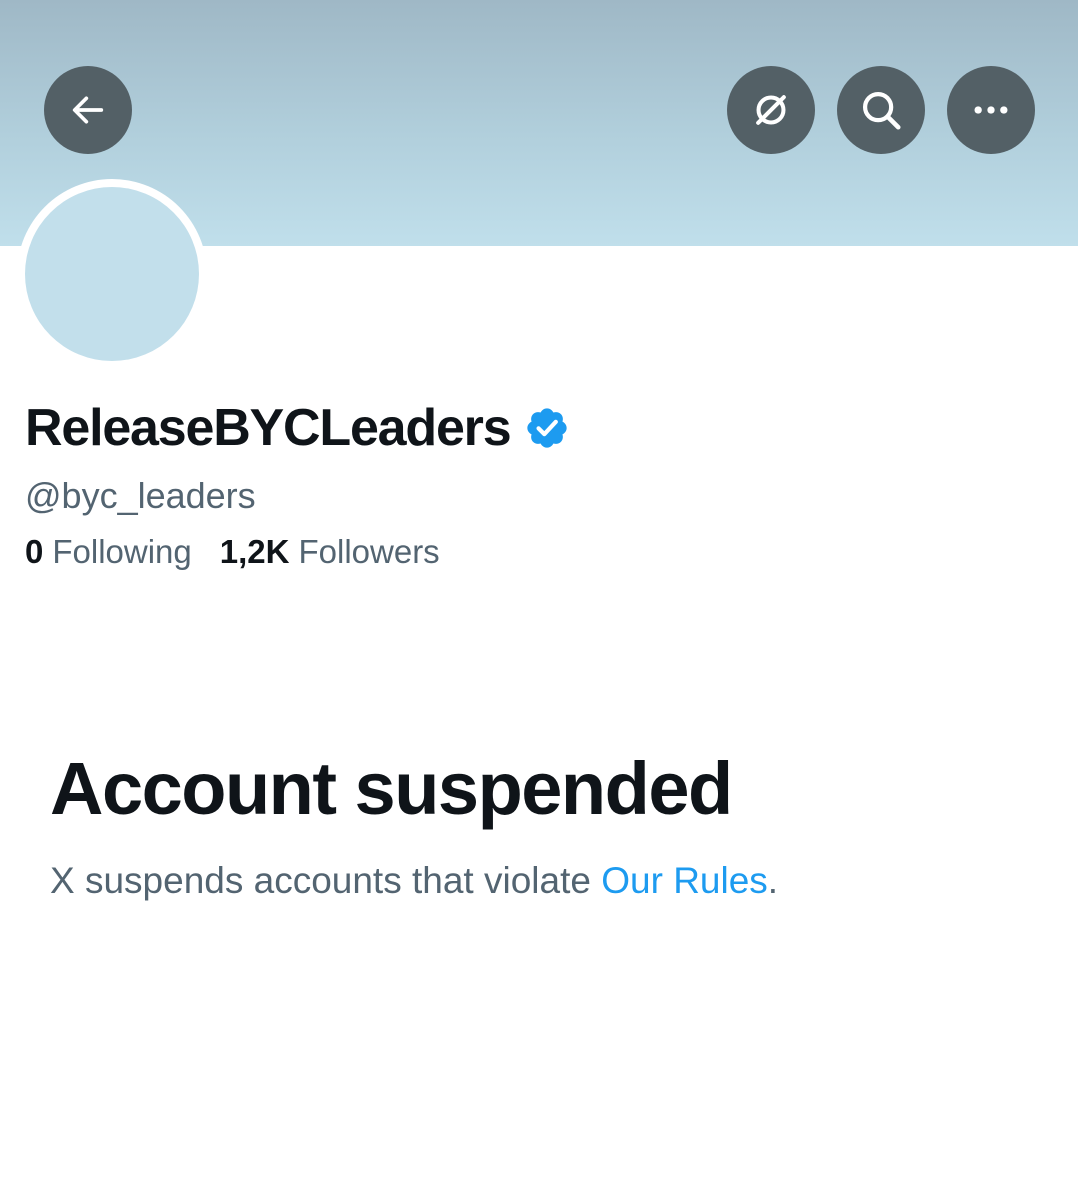 The width and height of the screenshot is (1078, 1200). Describe the element at coordinates (547, 428) in the screenshot. I see `verified-badge-icon` at that location.